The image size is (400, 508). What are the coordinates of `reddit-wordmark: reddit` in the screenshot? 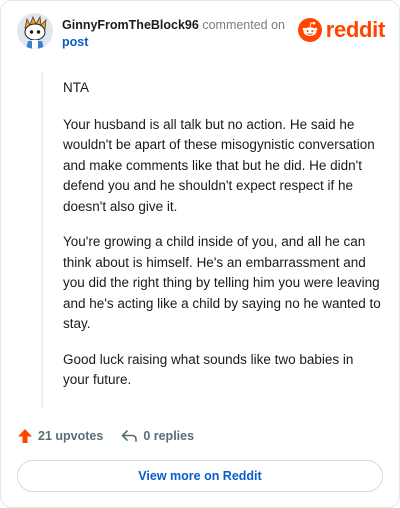 It's located at (355, 29).